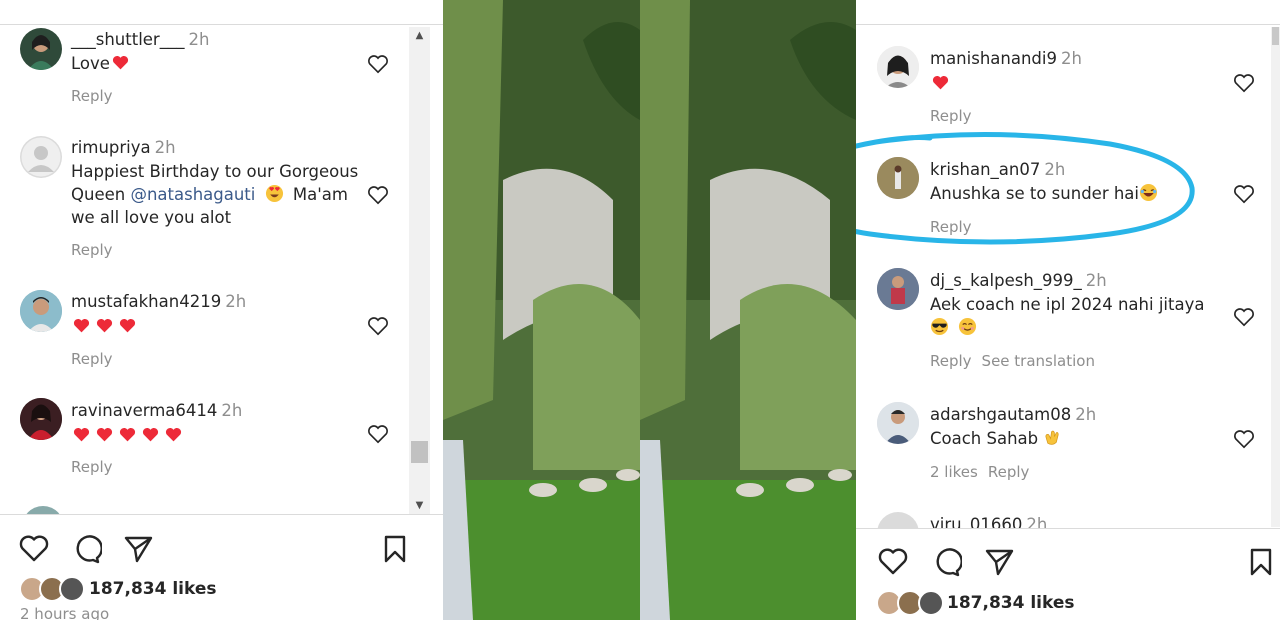 This screenshot has height=620, width=1280. What do you see at coordinates (156, 410) in the screenshot?
I see `comment-username: ravinaverma6414 2h` at bounding box center [156, 410].